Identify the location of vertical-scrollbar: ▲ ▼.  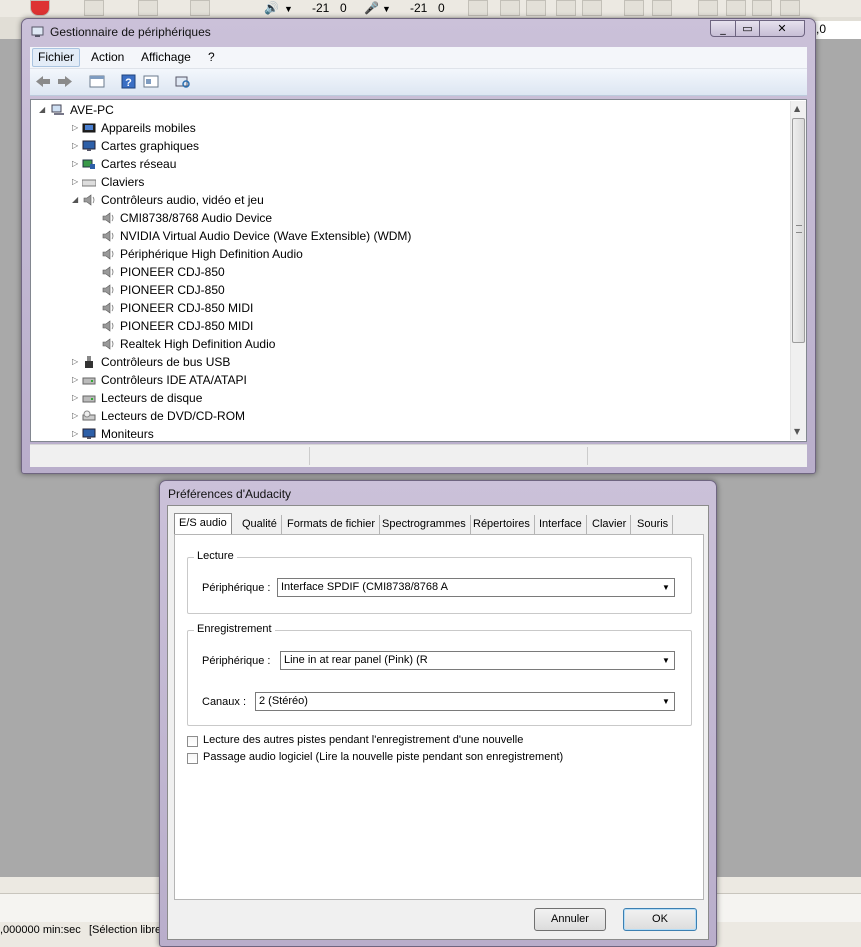
(798, 270).